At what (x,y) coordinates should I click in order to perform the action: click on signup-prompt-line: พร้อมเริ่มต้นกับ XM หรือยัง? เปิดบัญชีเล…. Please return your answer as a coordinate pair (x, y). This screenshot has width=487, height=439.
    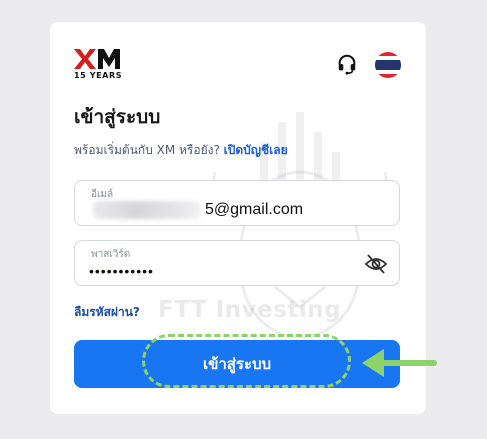
    Looking at the image, I should click on (181, 150).